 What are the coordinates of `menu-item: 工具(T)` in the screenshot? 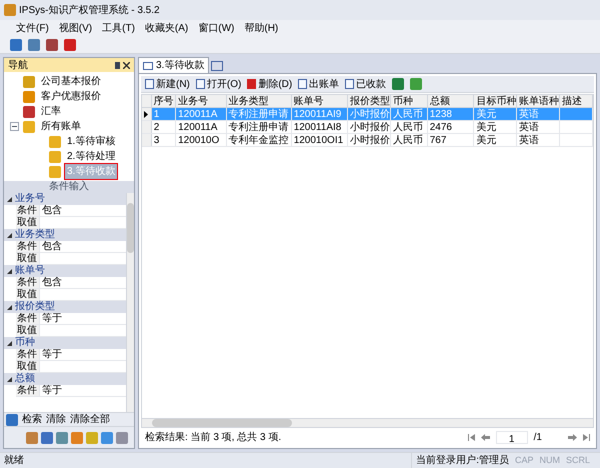 It's located at (118, 28).